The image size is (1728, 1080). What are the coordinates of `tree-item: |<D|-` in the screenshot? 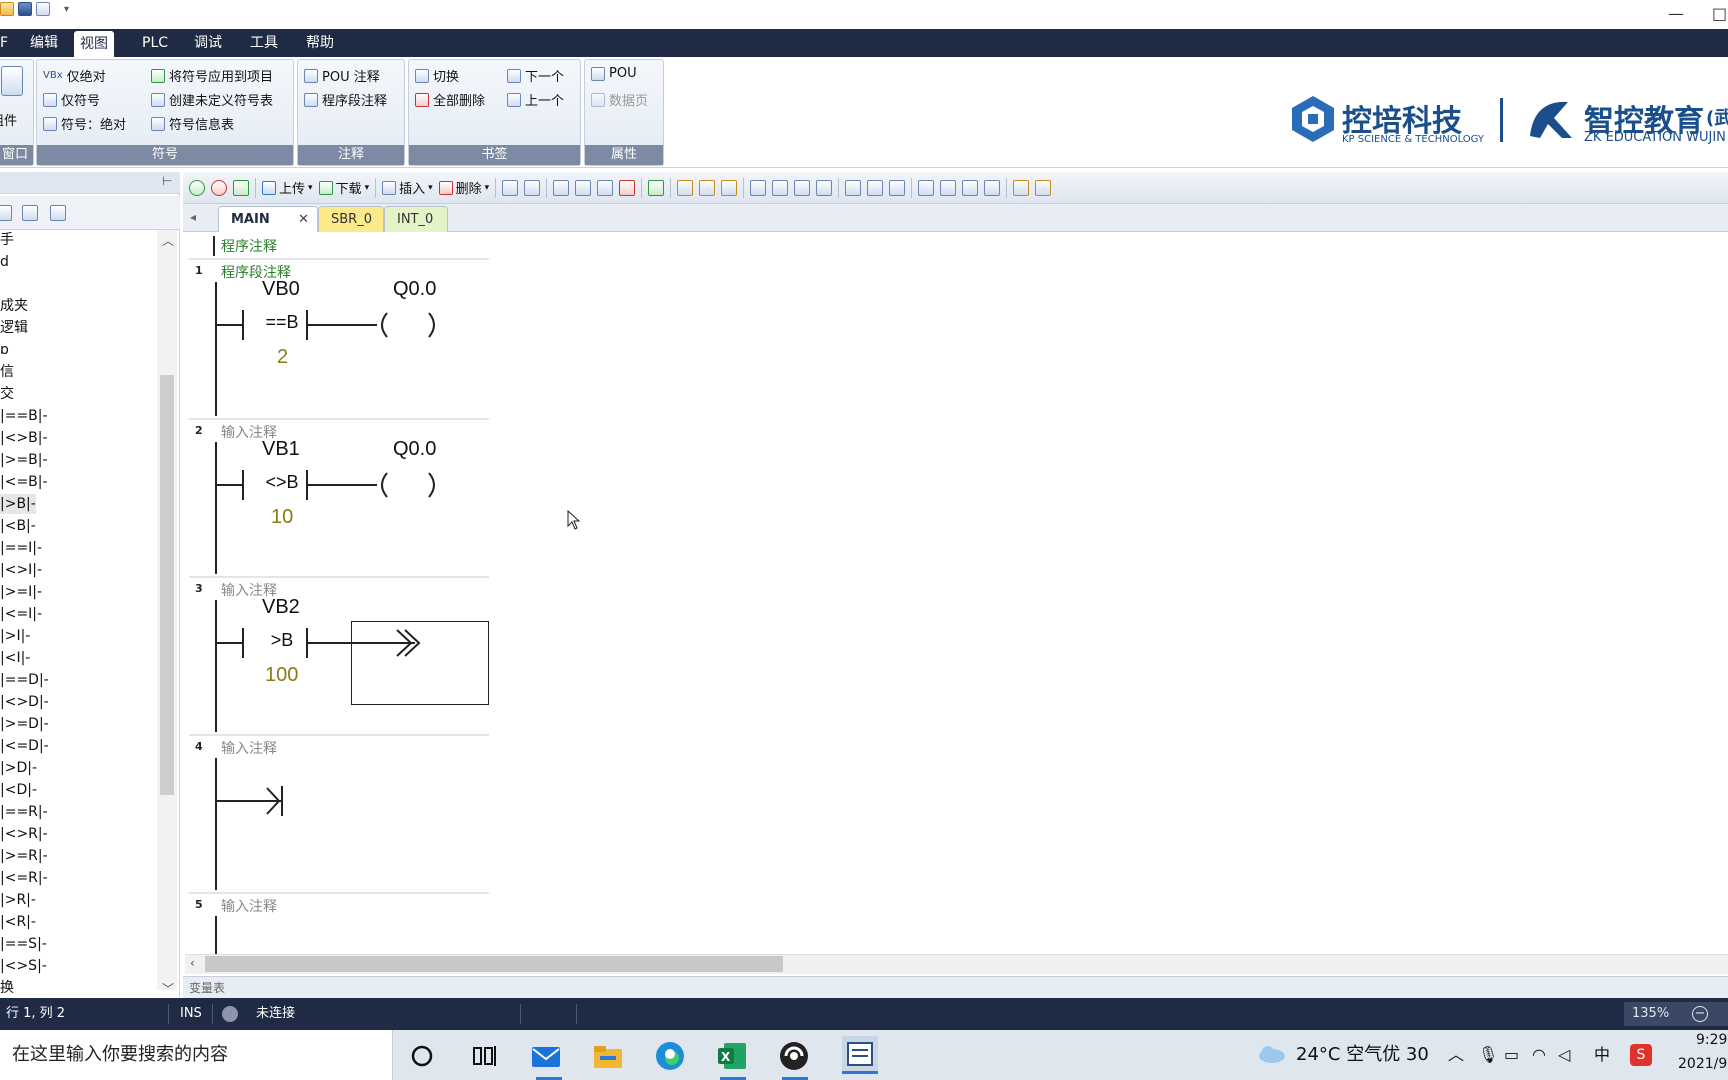 It's located at (18, 790).